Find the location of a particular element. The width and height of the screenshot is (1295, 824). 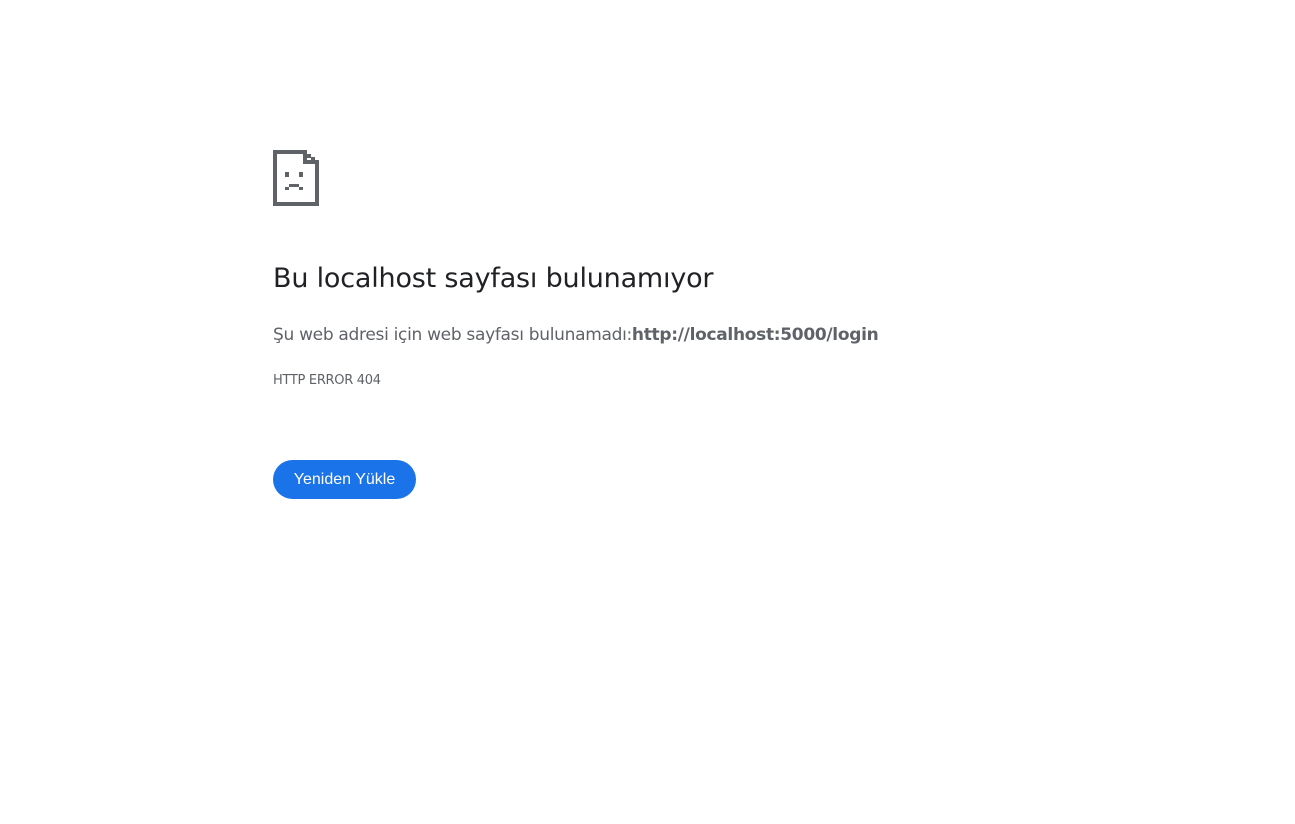

sad-page-icon is located at coordinates (296, 178).